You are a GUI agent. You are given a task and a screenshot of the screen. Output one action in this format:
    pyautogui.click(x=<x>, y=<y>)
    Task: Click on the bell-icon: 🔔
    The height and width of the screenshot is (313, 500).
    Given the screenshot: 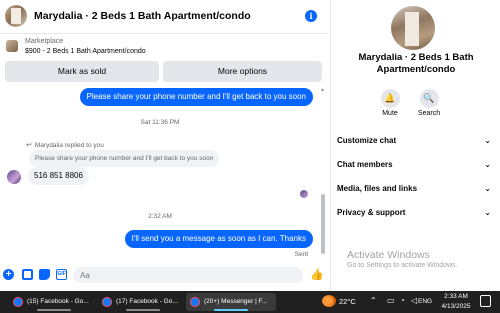 What is the action you would take?
    pyautogui.click(x=390, y=98)
    